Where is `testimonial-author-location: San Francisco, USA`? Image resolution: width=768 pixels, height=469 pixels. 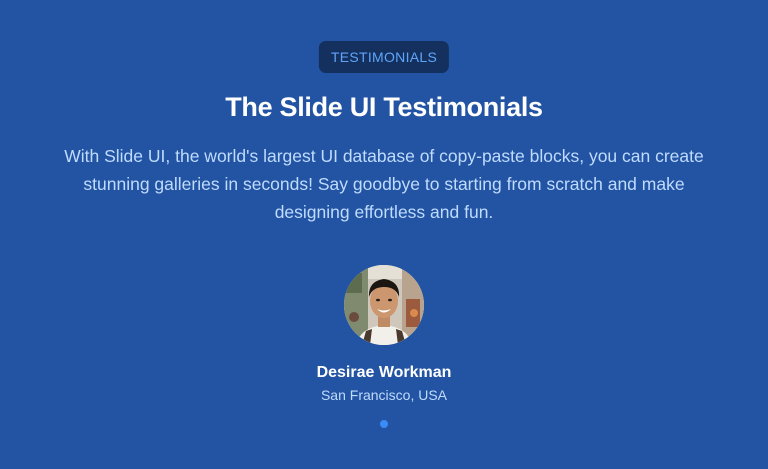
testimonial-author-location: San Francisco, USA is located at coordinates (384, 395).